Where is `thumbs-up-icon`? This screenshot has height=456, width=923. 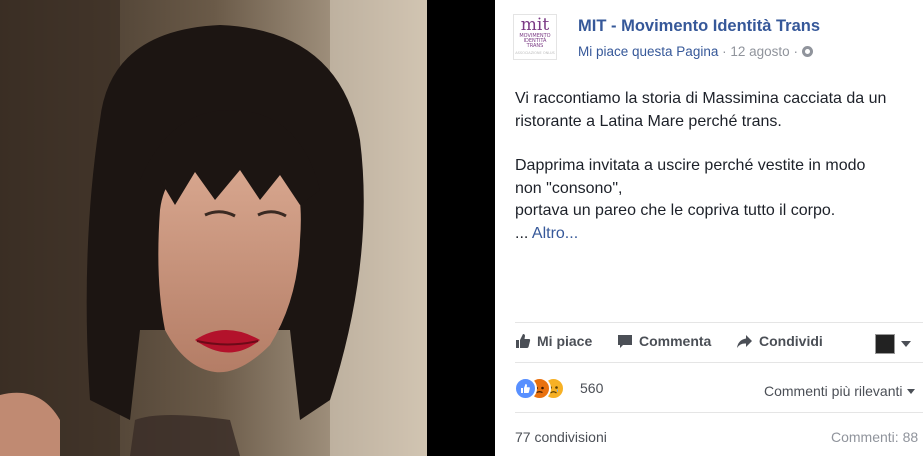
thumbs-up-icon is located at coordinates (523, 341).